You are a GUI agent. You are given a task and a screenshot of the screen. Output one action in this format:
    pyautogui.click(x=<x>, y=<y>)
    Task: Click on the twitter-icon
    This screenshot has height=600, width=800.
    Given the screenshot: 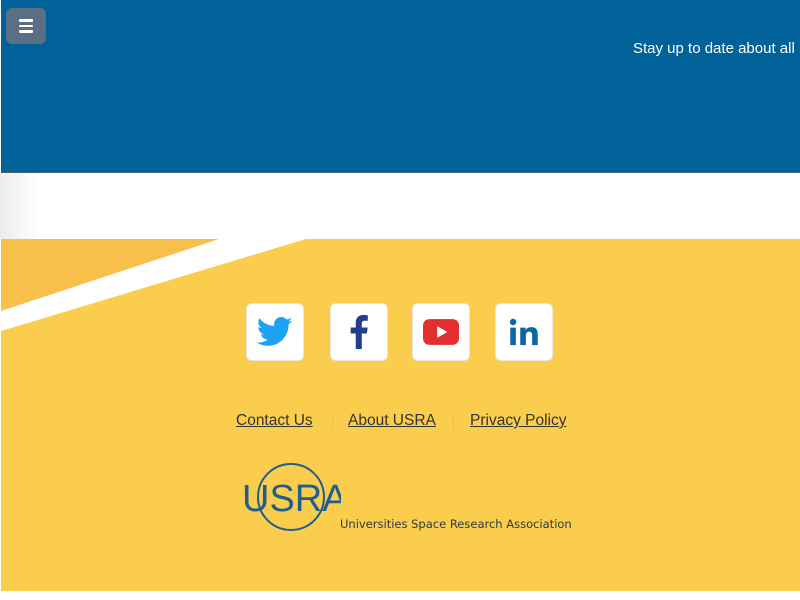 What is the action you would take?
    pyautogui.click(x=275, y=331)
    